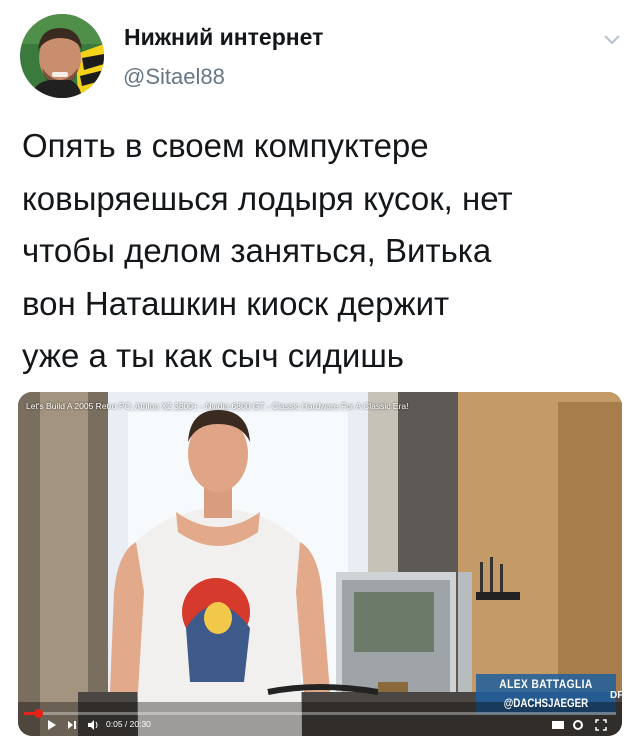 This screenshot has height=752, width=640. What do you see at coordinates (174, 77) in the screenshot?
I see `author-handle: @Sitael88` at bounding box center [174, 77].